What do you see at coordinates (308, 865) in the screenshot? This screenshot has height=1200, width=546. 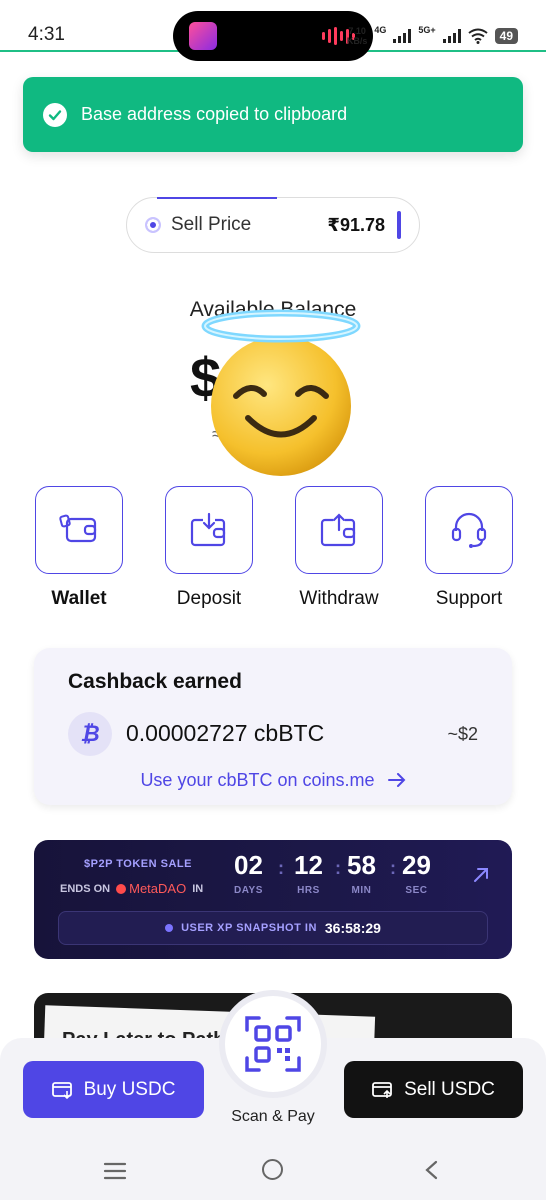 I see `countdown-hours-value: 12` at bounding box center [308, 865].